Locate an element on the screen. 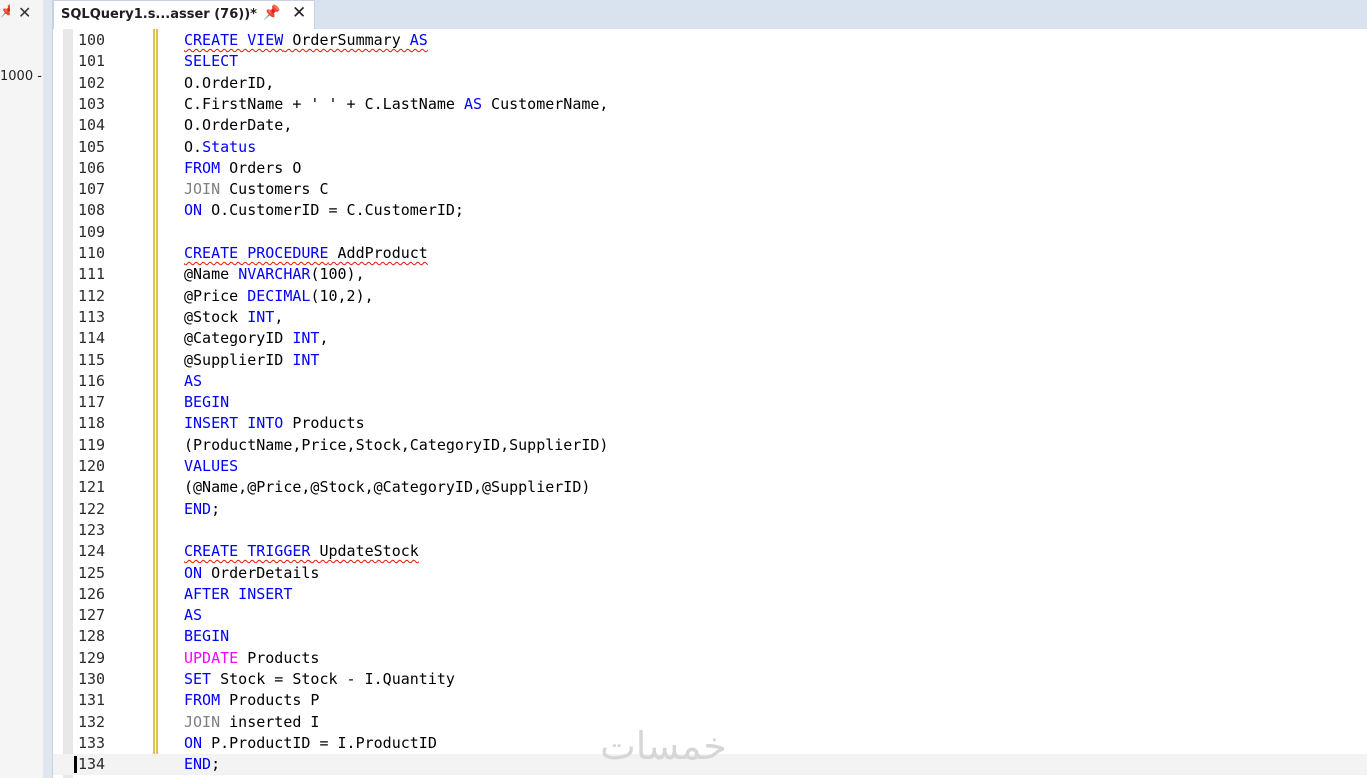 The width and height of the screenshot is (1367, 778). code-line: 110 CREATE PROCEDURE AddProduct is located at coordinates (710, 253).